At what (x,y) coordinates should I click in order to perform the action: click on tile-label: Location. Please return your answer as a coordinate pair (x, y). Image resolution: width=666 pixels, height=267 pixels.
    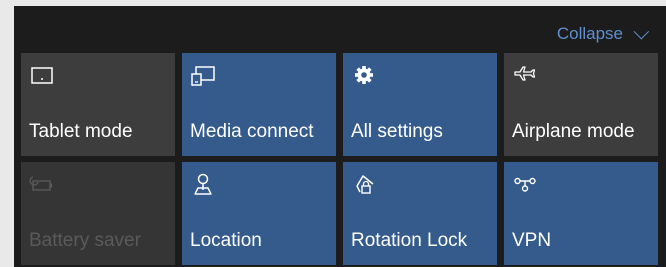
    Looking at the image, I should click on (226, 240).